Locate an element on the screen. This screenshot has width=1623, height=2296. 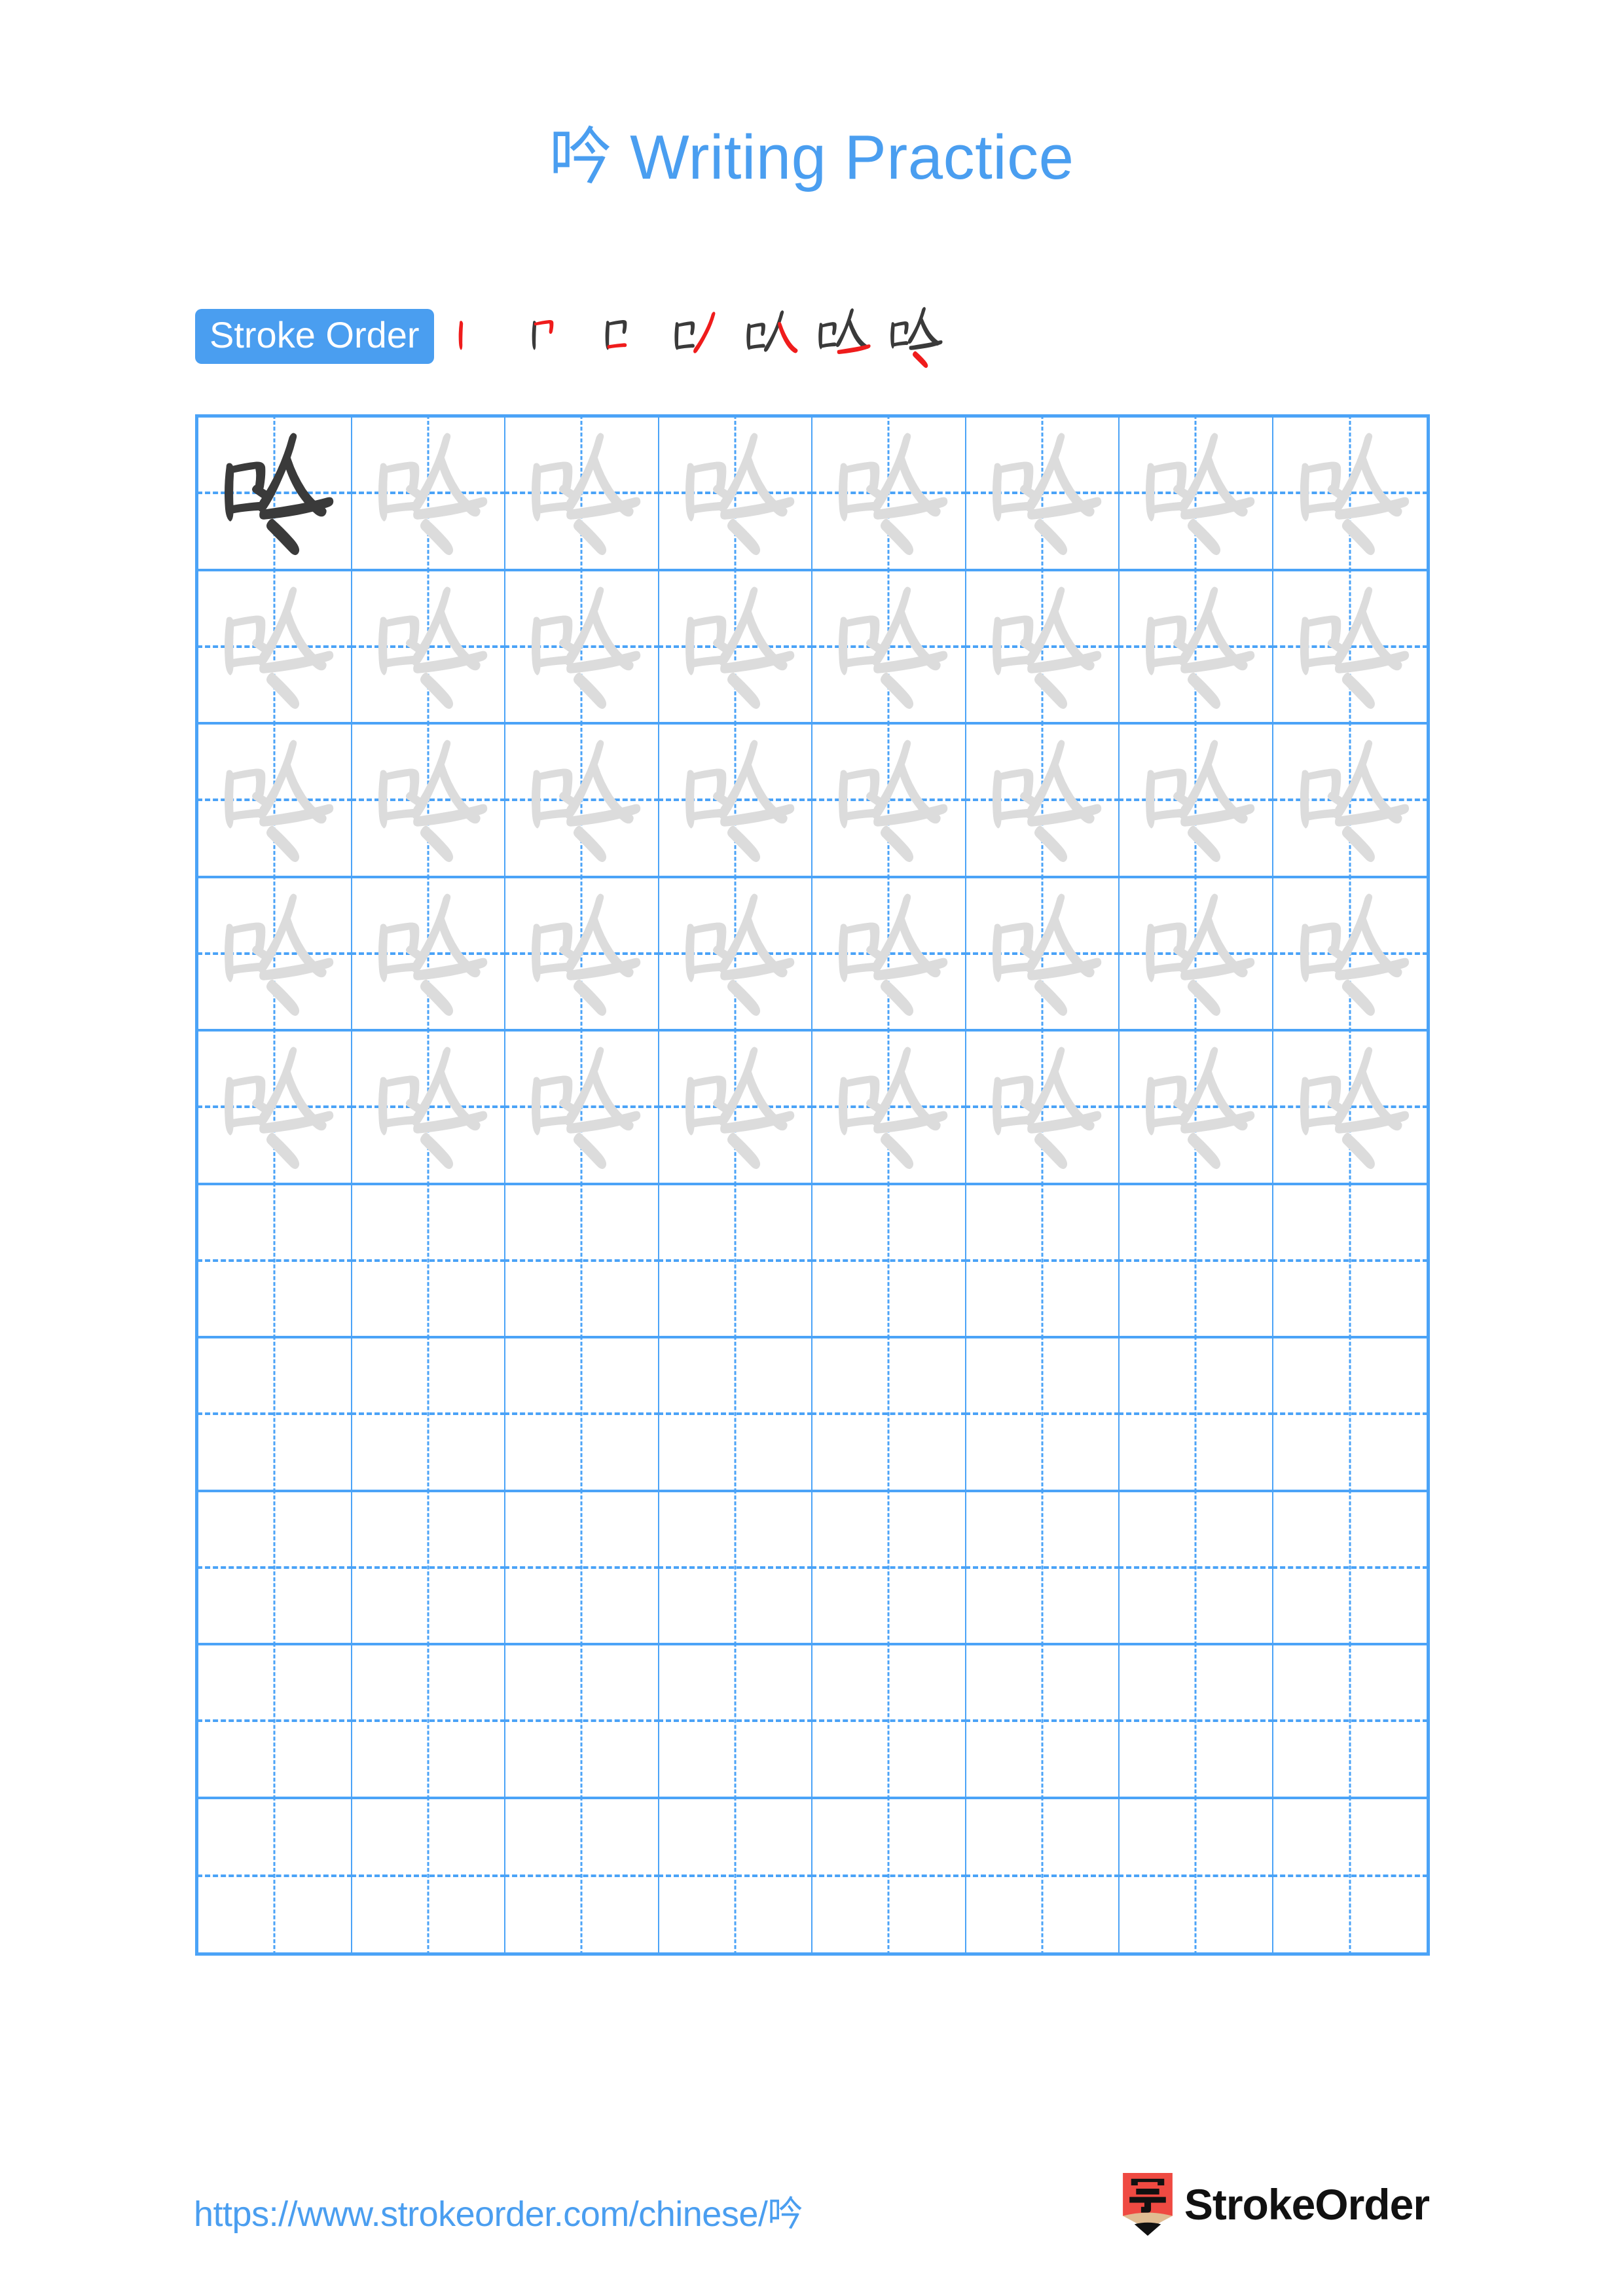
practice-cell-r6-c3 is located at coordinates (582, 1261).